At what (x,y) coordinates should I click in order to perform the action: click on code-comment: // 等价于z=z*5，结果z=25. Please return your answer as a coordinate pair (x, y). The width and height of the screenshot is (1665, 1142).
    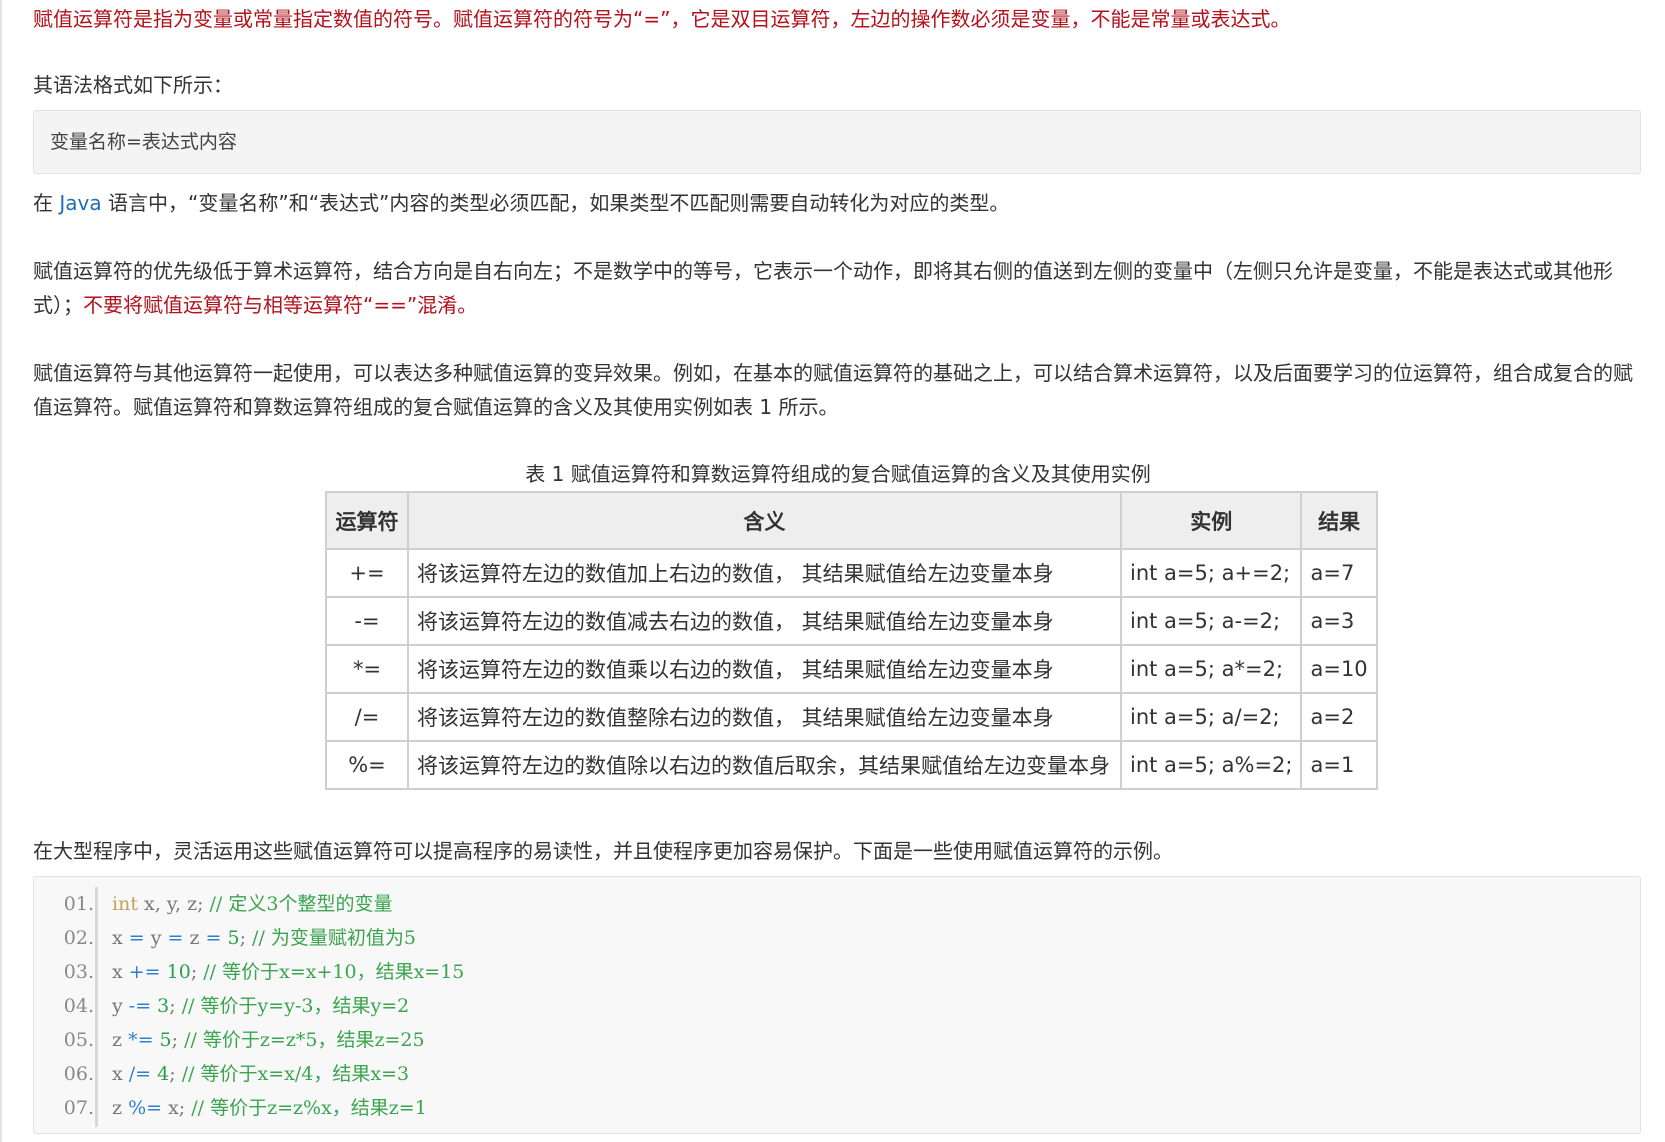
    Looking at the image, I should click on (304, 1040).